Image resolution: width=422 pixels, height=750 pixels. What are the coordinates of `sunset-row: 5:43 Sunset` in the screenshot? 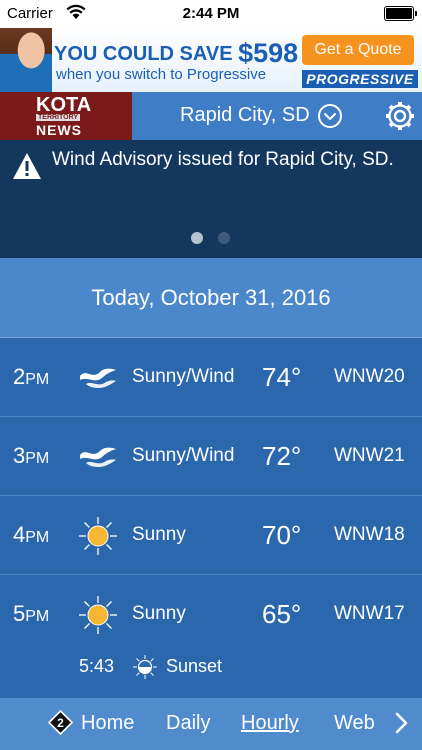 It's located at (211, 666).